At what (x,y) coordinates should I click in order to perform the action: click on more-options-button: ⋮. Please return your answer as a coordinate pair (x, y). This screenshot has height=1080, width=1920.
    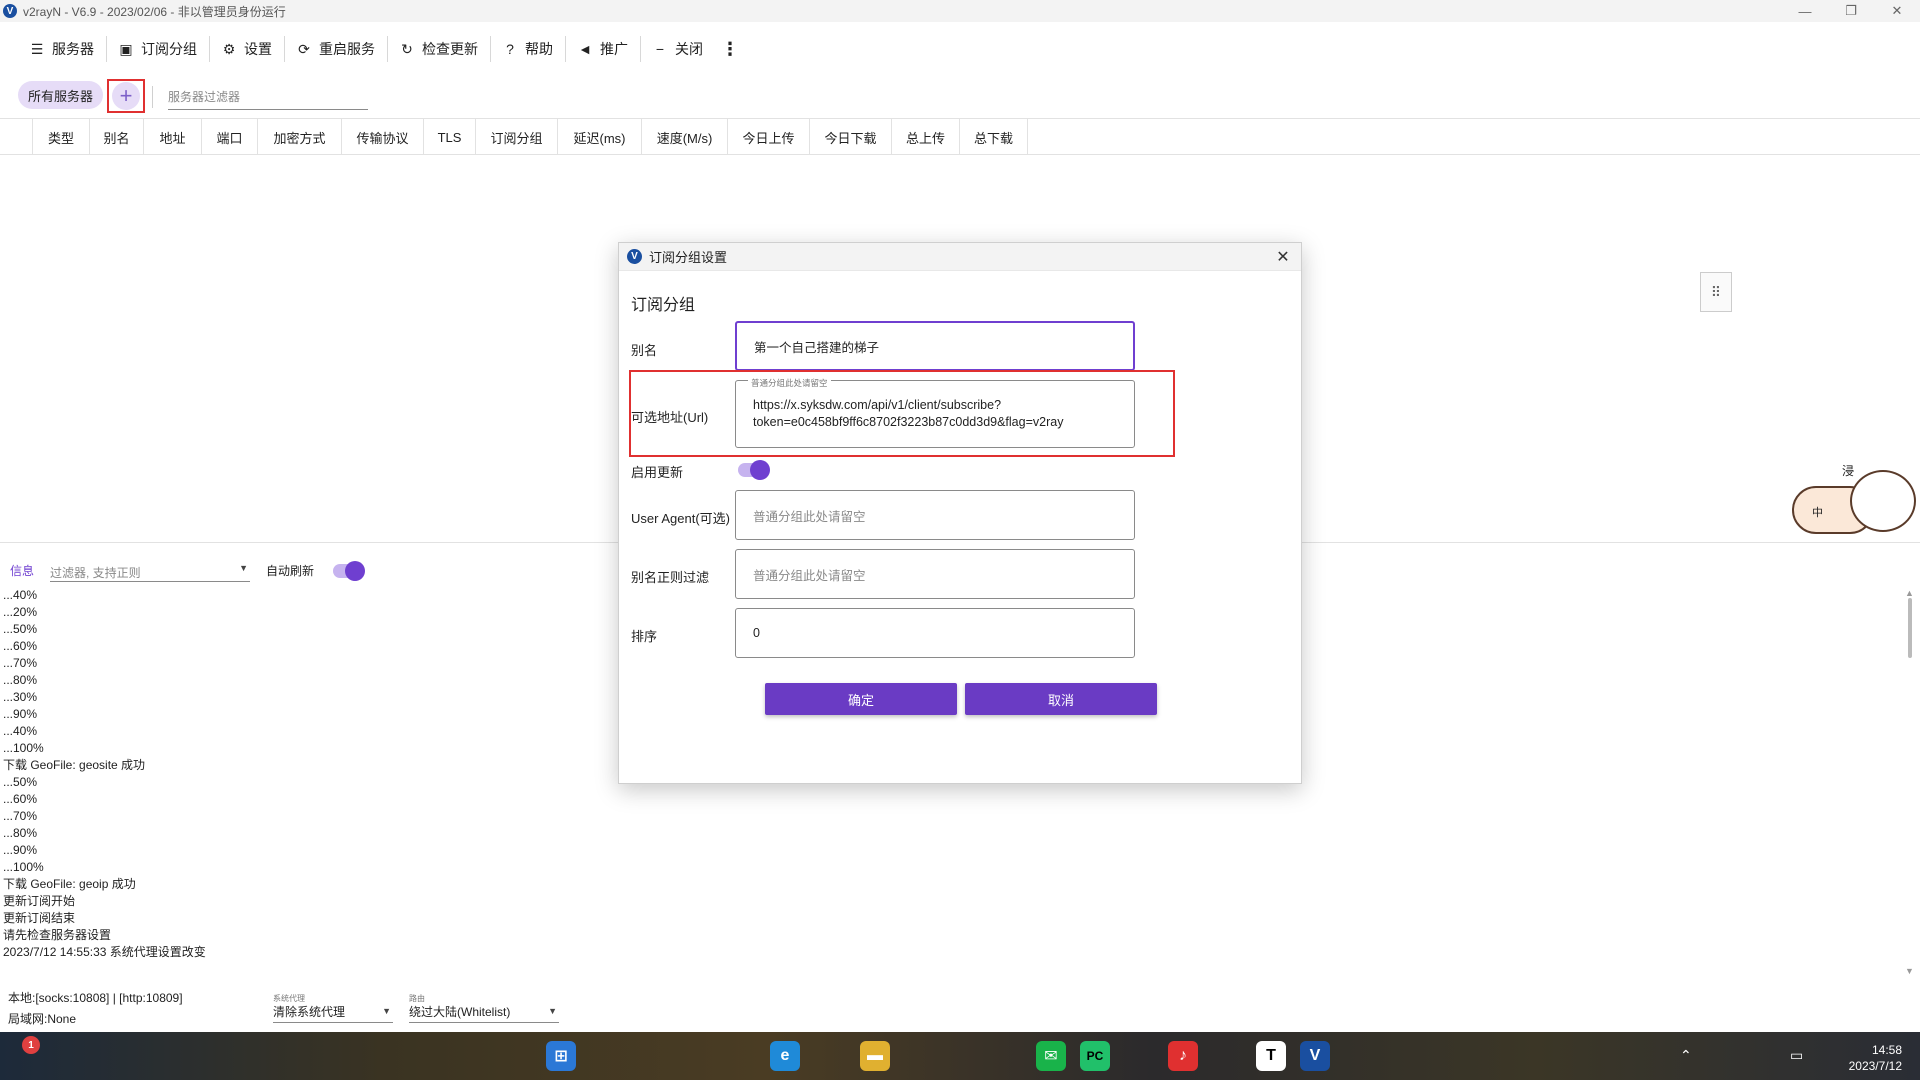
    Looking at the image, I should click on (730, 49).